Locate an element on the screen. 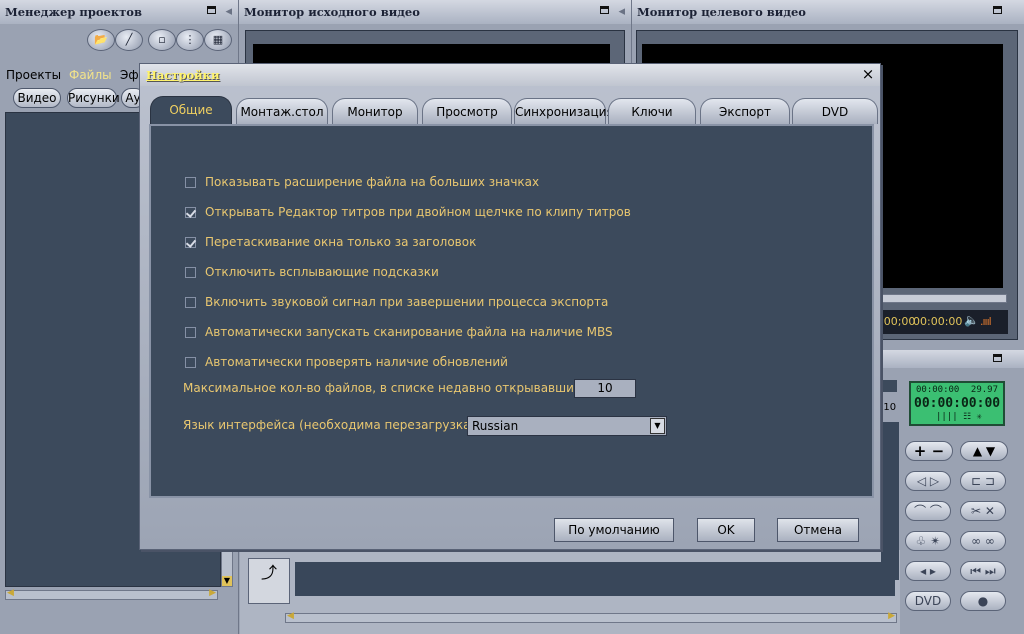  dialog-title: Настройки is located at coordinates (183, 75).